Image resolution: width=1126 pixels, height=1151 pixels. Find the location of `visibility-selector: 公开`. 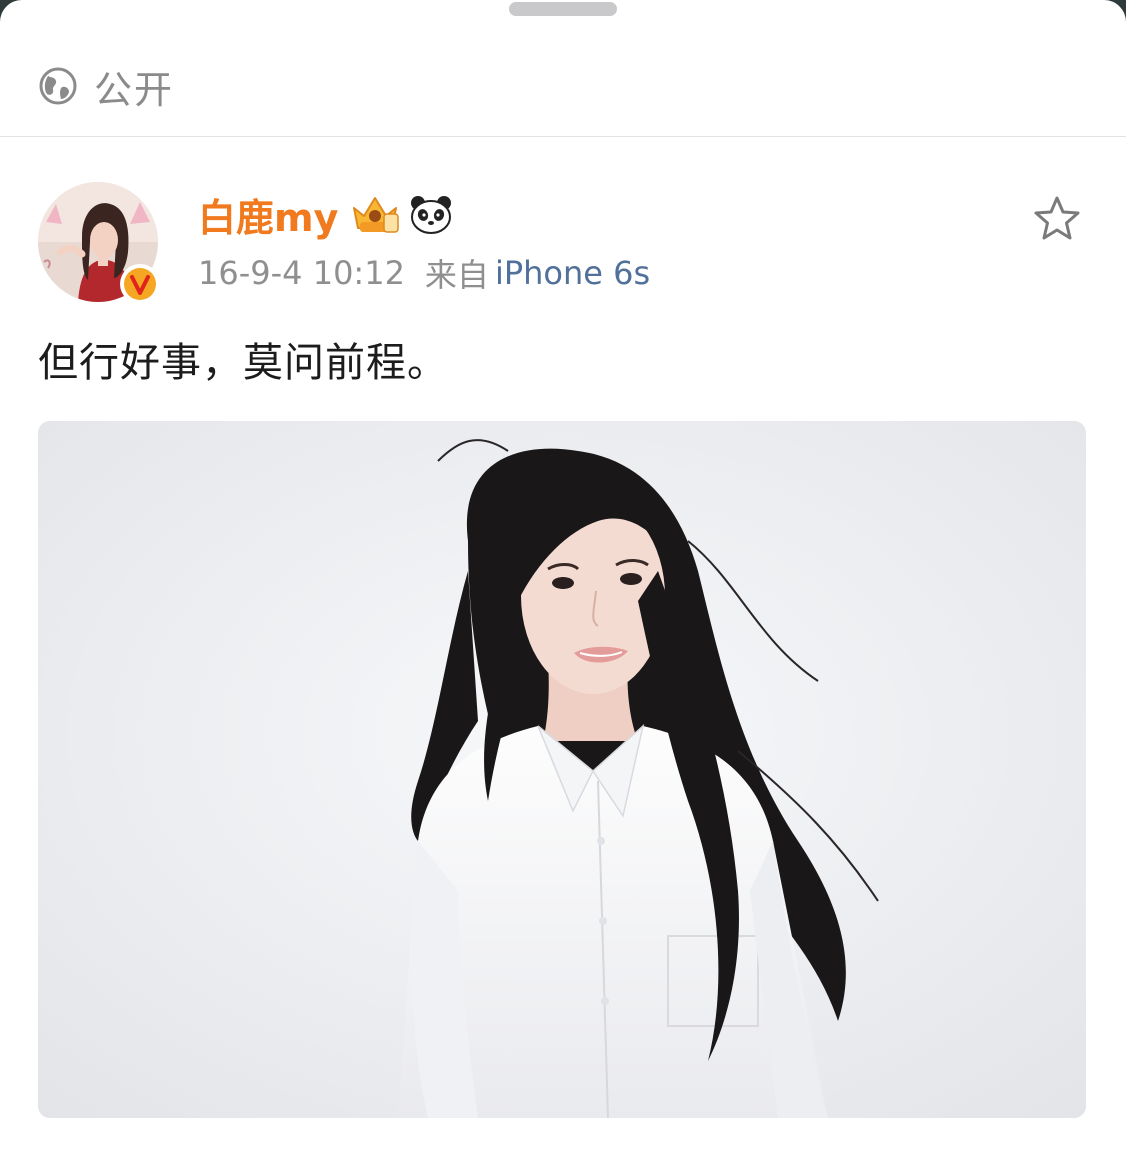

visibility-selector: 公开 is located at coordinates (106, 87).